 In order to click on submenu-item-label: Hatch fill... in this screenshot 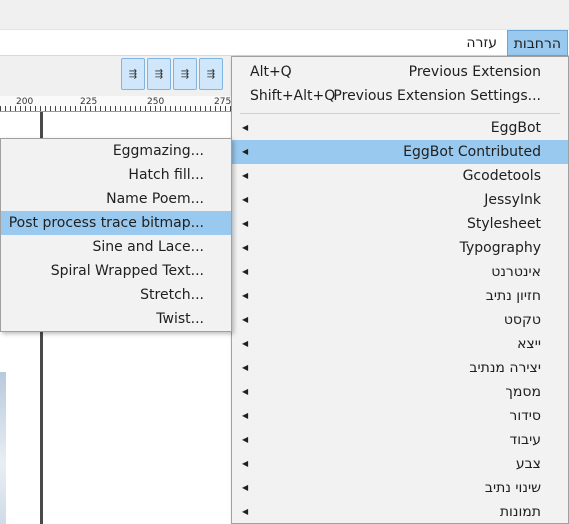, I will do `click(166, 175)`.